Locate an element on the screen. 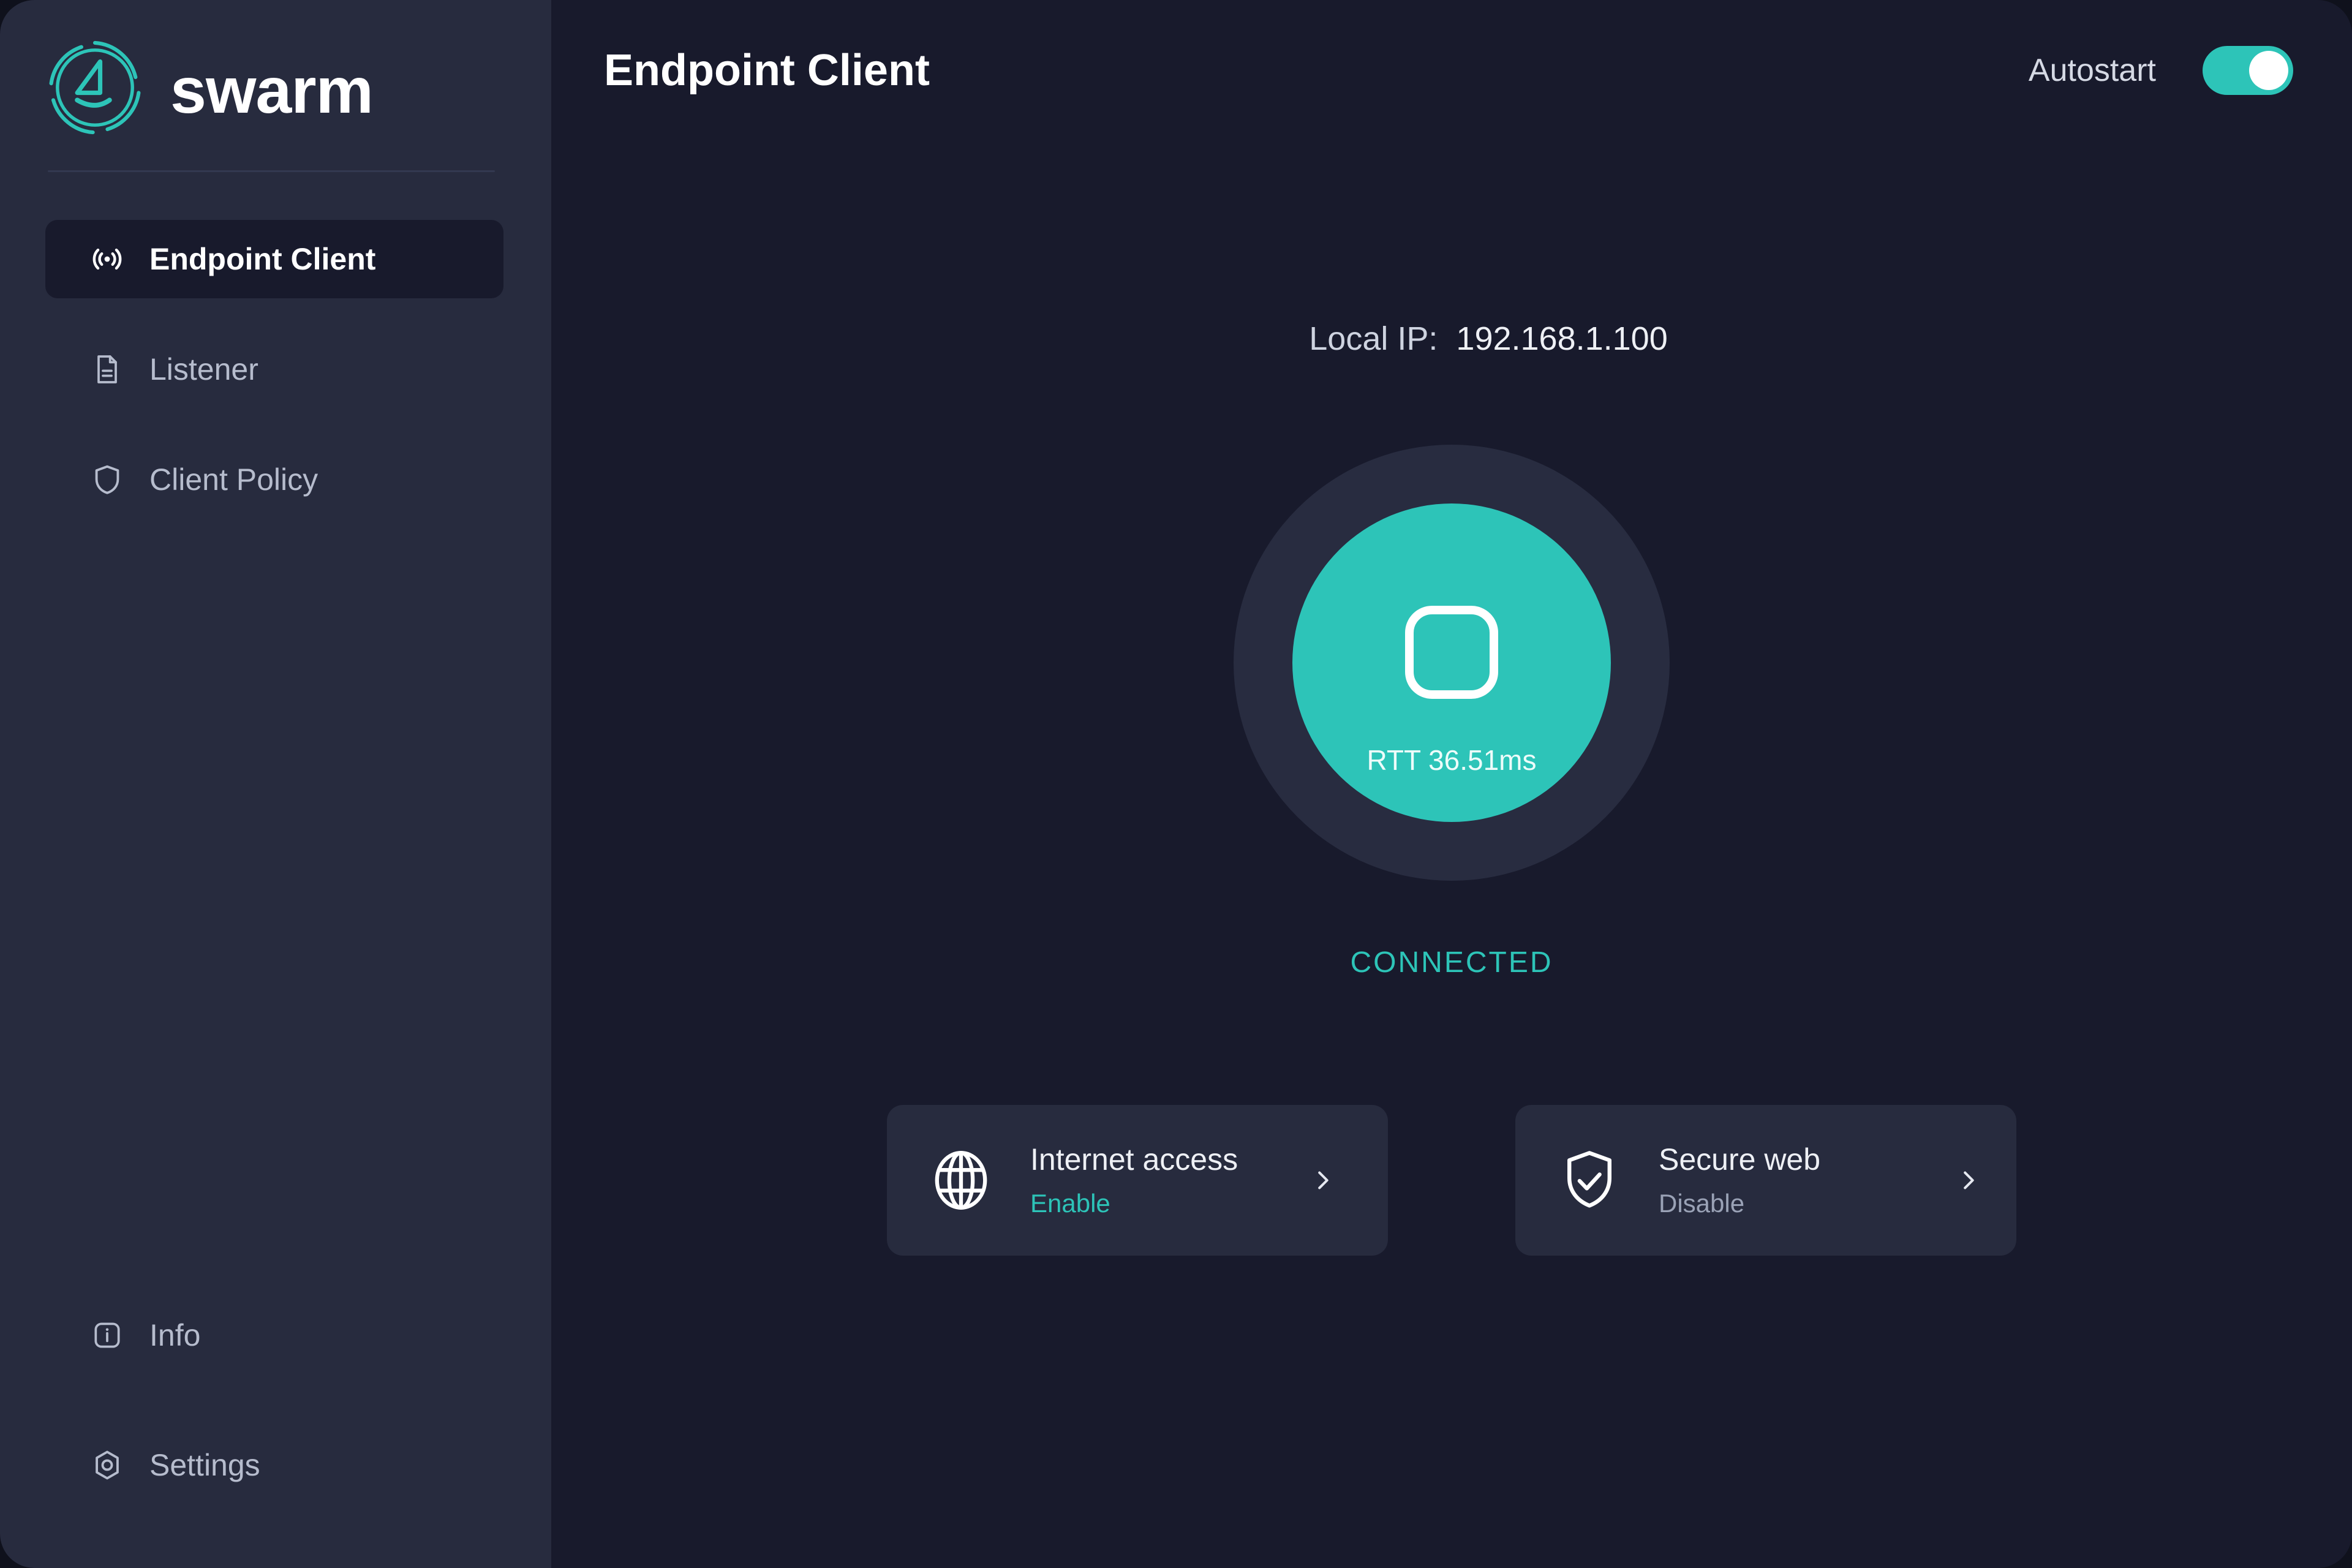 The width and height of the screenshot is (2352, 1568). sidebar-item-label: Settings is located at coordinates (205, 1465).